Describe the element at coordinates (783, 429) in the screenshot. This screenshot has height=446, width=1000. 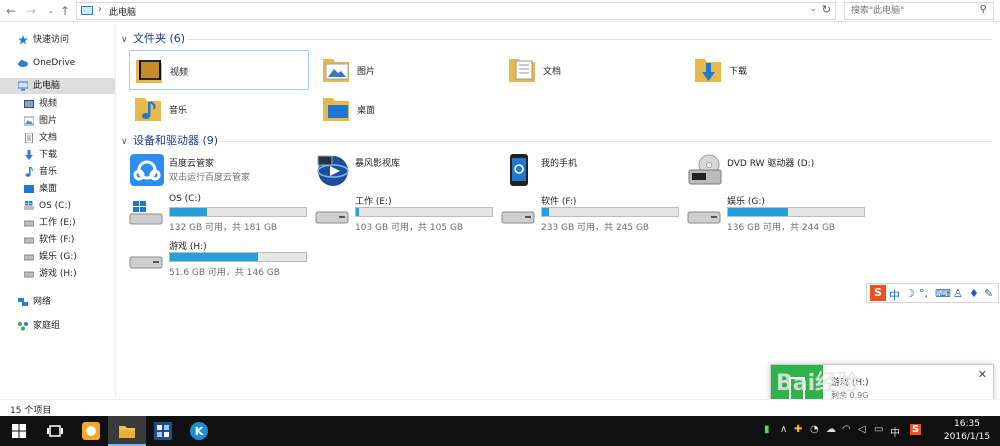
I see `chevron-up-icon: ∧` at that location.